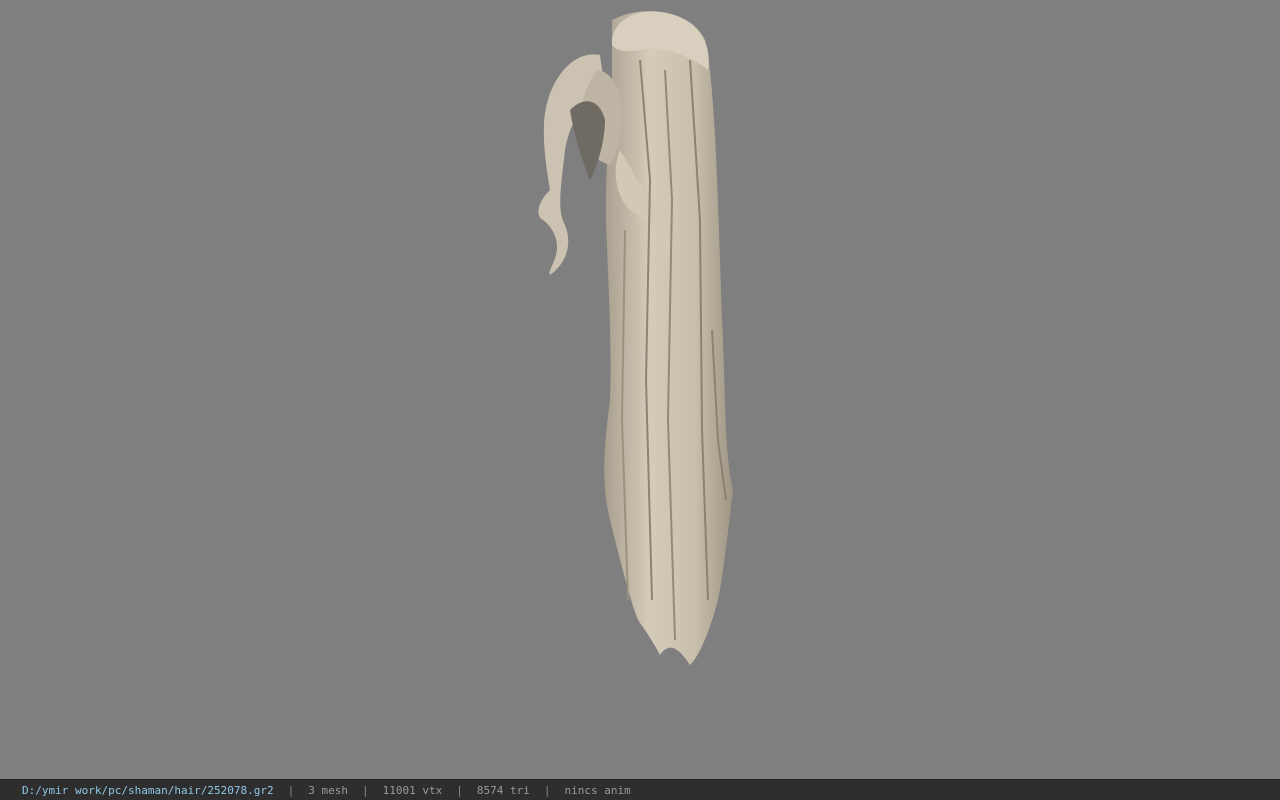 This screenshot has height=800, width=1280. What do you see at coordinates (635, 338) in the screenshot?
I see `hair-model` at bounding box center [635, 338].